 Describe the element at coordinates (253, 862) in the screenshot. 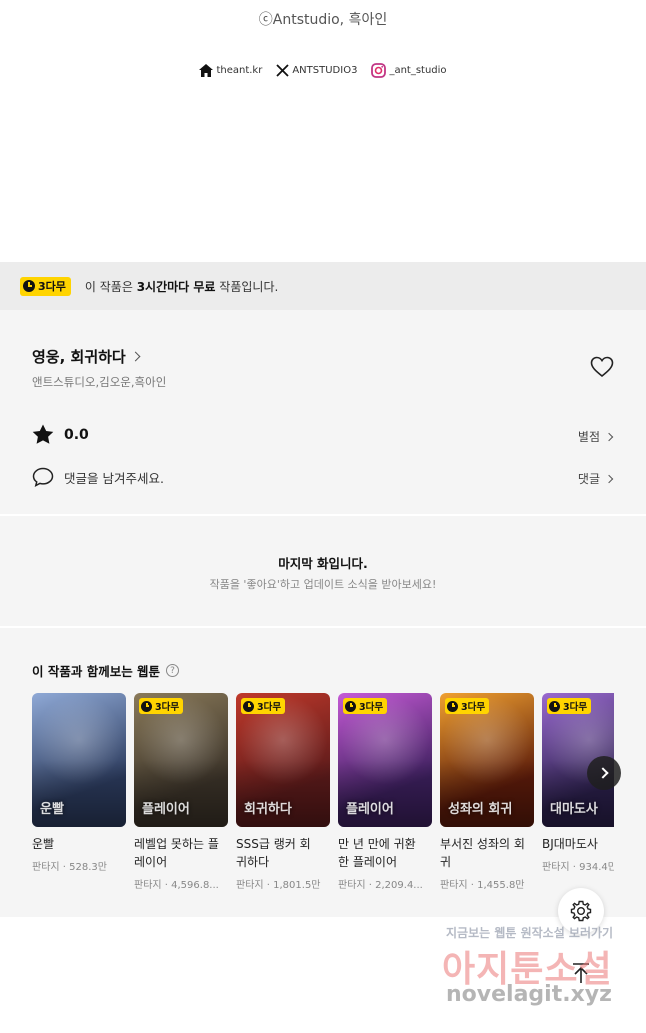

I see `card-title-line: 귀하다` at that location.